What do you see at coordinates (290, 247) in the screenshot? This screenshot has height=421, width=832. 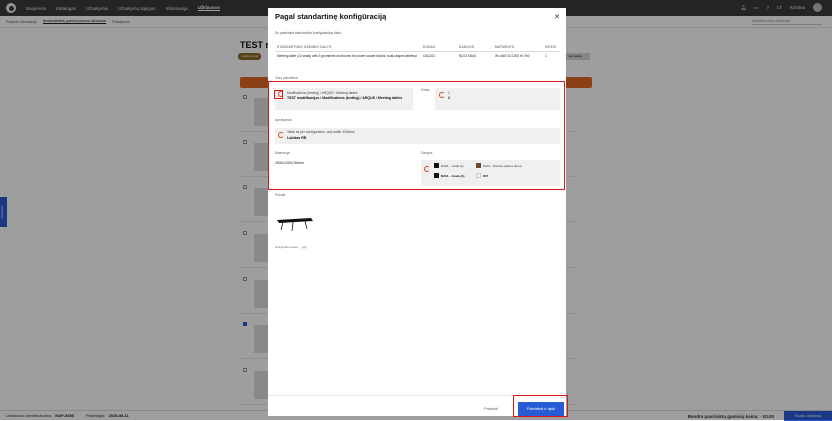 I see `file-name: configurator-views-... .jpg` at bounding box center [290, 247].